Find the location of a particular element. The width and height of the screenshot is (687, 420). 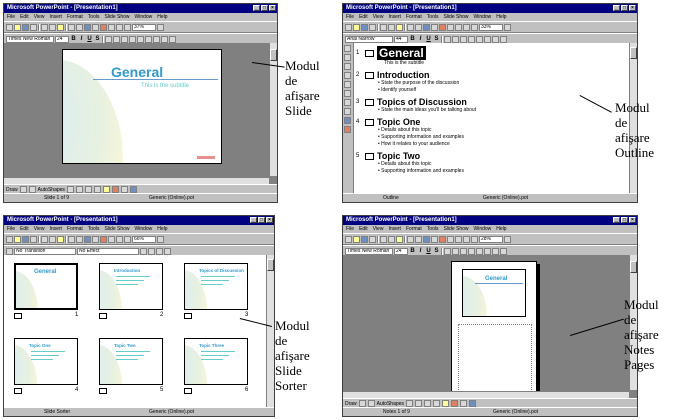

outline-bullet: • Supporting information and examples is located at coordinates (491, 171).